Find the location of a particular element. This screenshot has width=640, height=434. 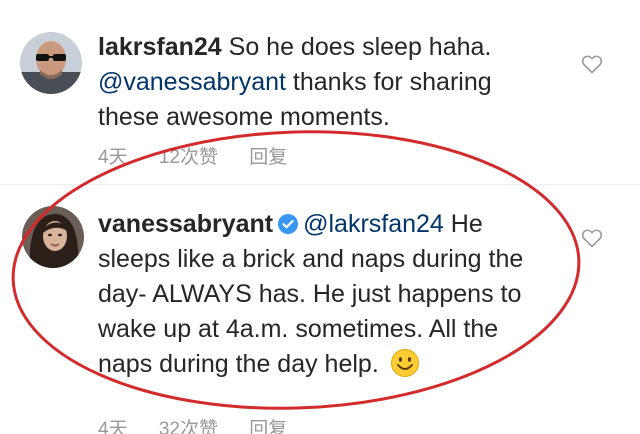

comment-body-part: So he does sleep haha. is located at coordinates (356, 47).